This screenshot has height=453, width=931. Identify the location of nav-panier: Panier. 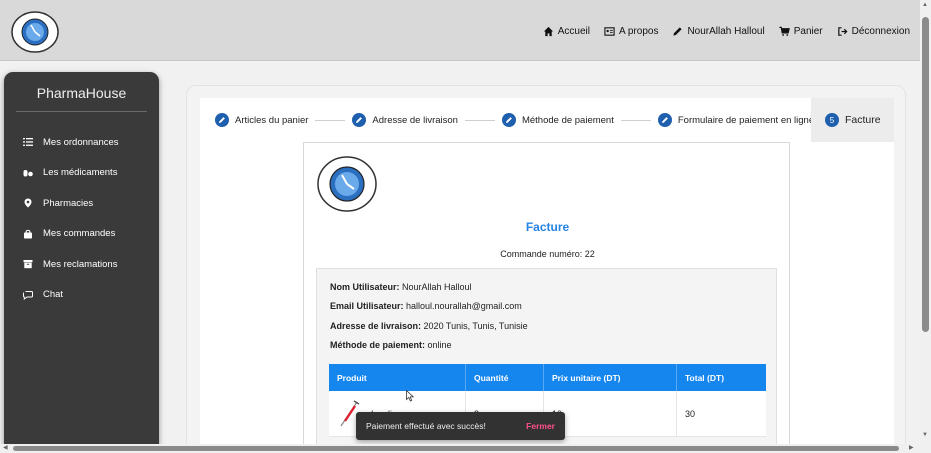
(801, 31).